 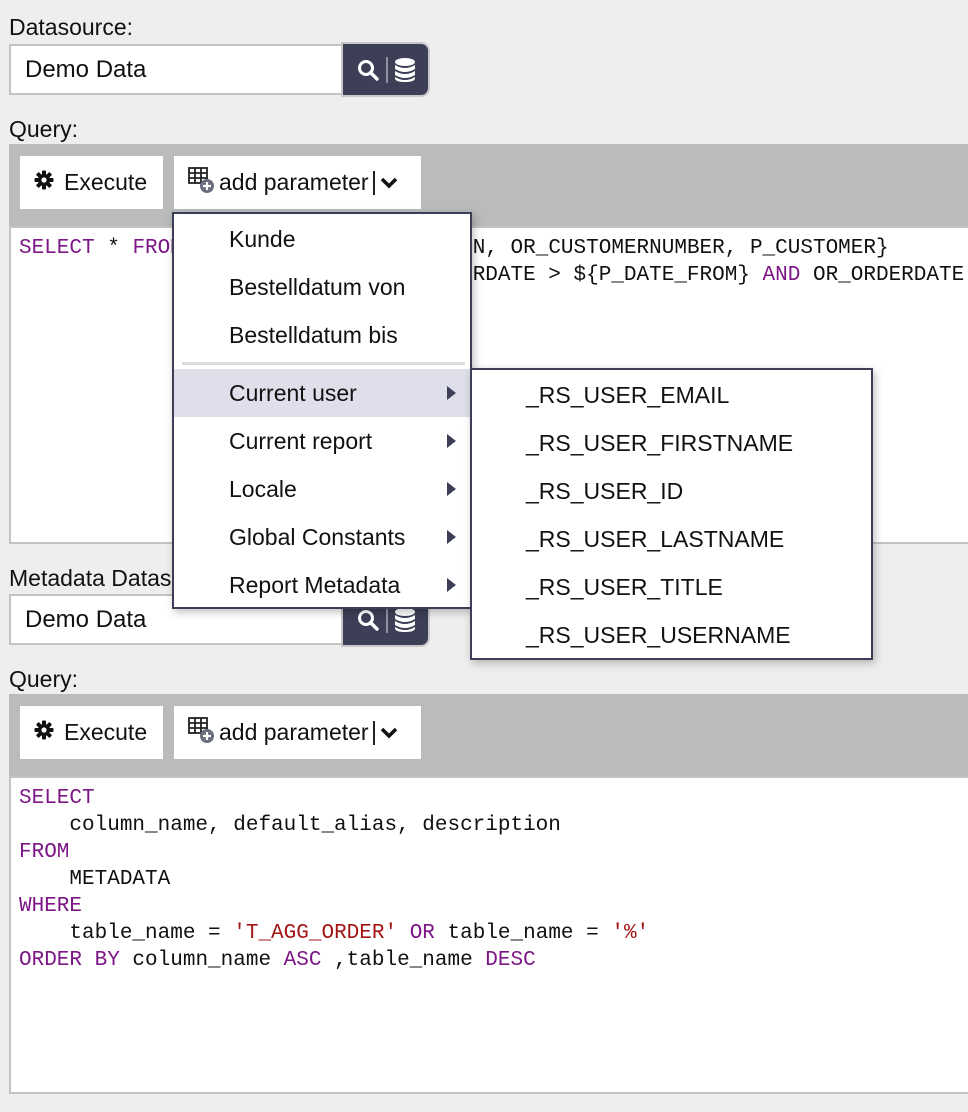 I want to click on sql-keyword: AND, so click(x=781, y=275).